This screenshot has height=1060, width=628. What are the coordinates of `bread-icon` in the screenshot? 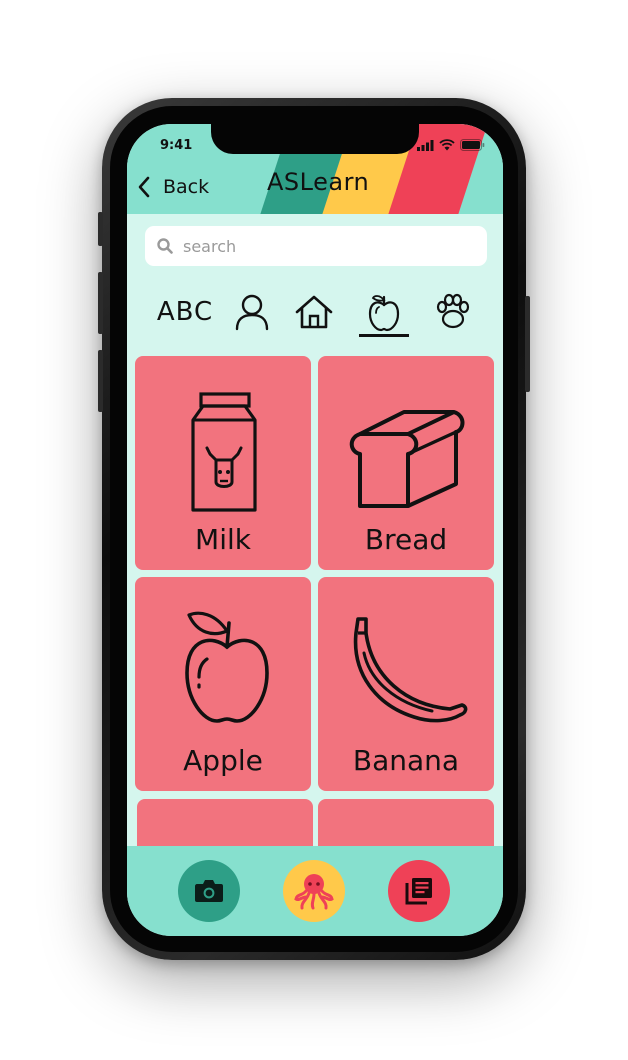 It's located at (407, 459).